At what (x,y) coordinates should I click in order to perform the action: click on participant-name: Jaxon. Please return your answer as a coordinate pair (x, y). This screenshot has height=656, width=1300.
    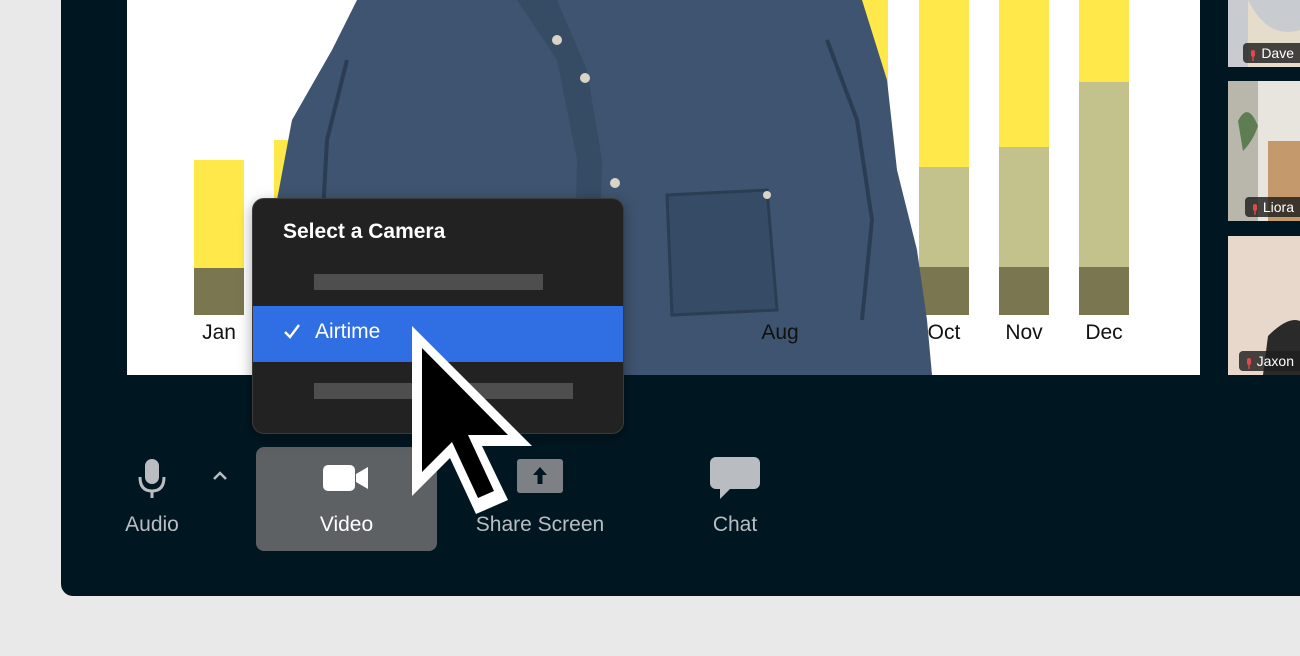
    Looking at the image, I should click on (1275, 361).